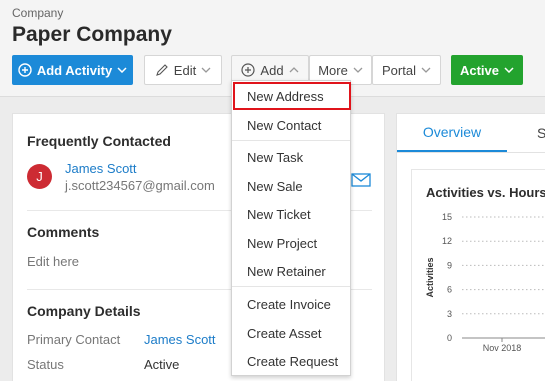 Image resolution: width=545 pixels, height=381 pixels. Describe the element at coordinates (502, 348) in the screenshot. I see `x-tick-label: Nov 2018` at that location.